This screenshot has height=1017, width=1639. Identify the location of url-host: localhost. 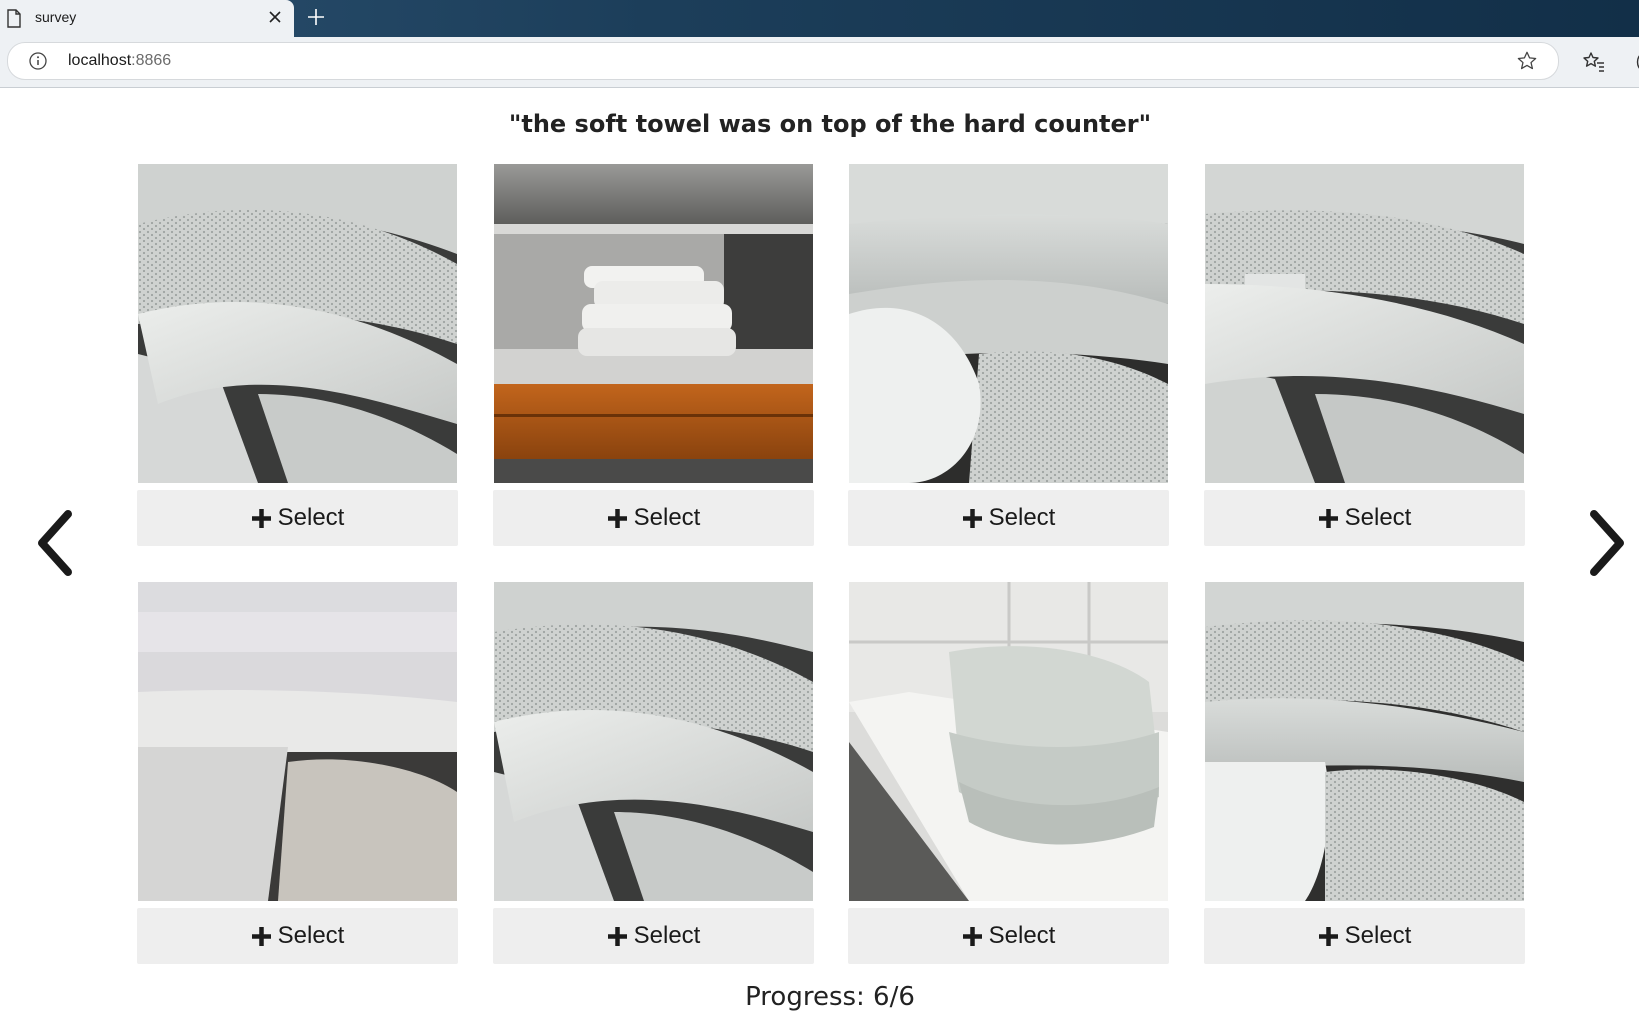
(100, 60).